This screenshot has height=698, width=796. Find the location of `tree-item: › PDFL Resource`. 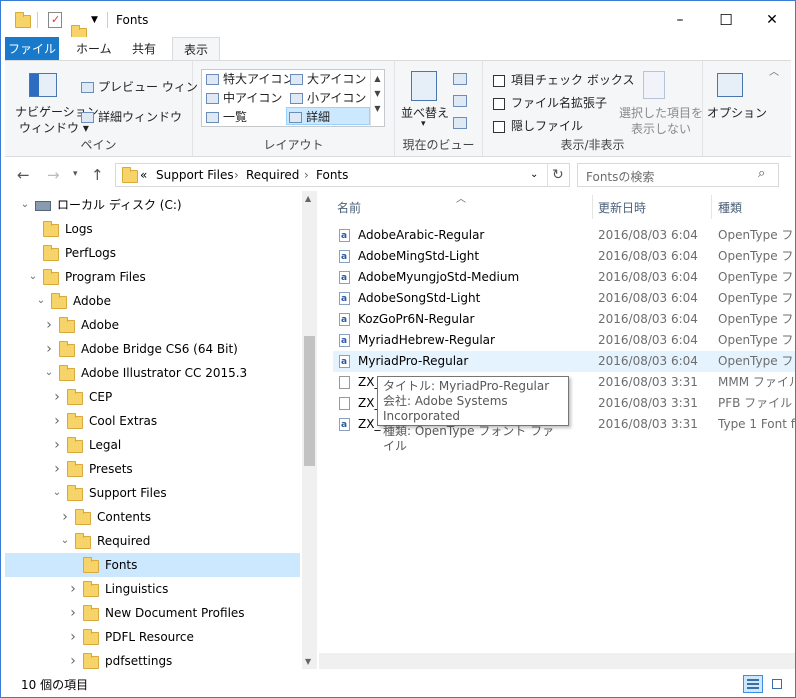

tree-item: › PDFL Resource is located at coordinates (152, 637).